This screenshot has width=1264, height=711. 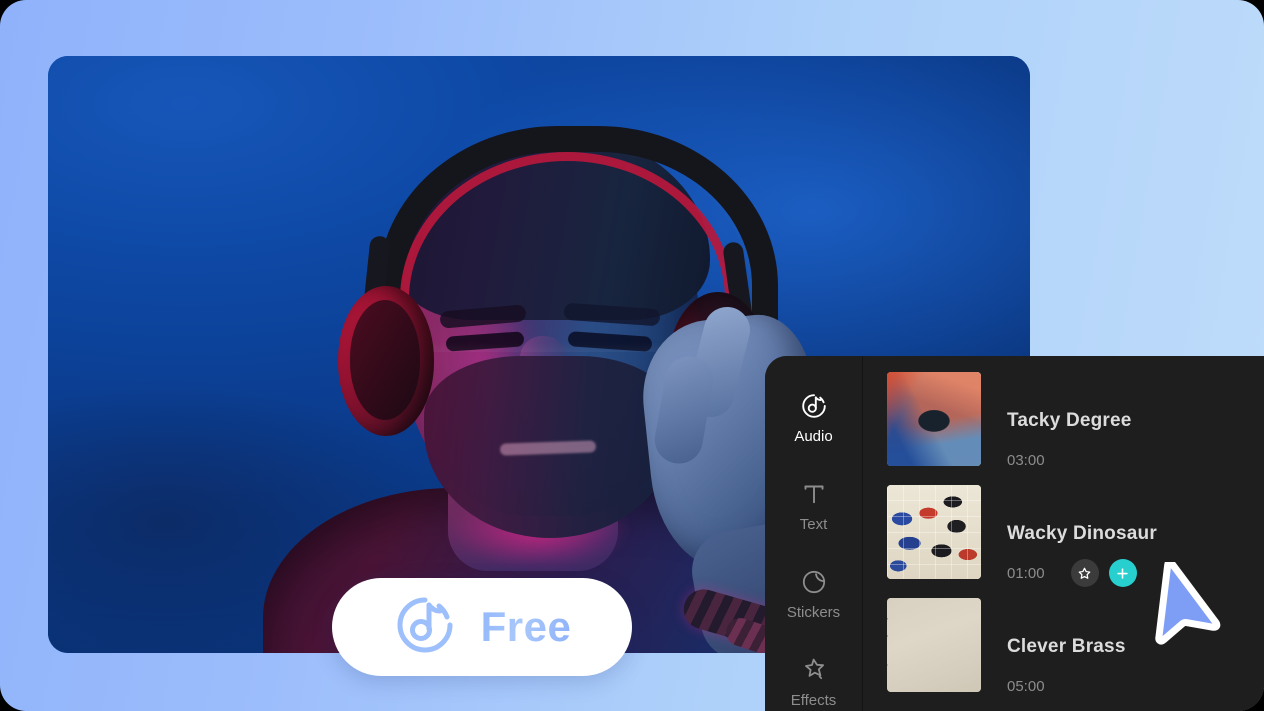 I want to click on row-actions, so click(x=1103, y=573).